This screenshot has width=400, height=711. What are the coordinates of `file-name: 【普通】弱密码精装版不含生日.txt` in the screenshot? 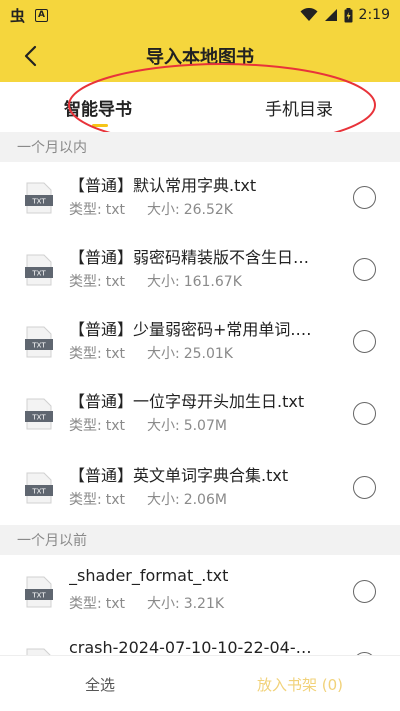 It's located at (191, 257).